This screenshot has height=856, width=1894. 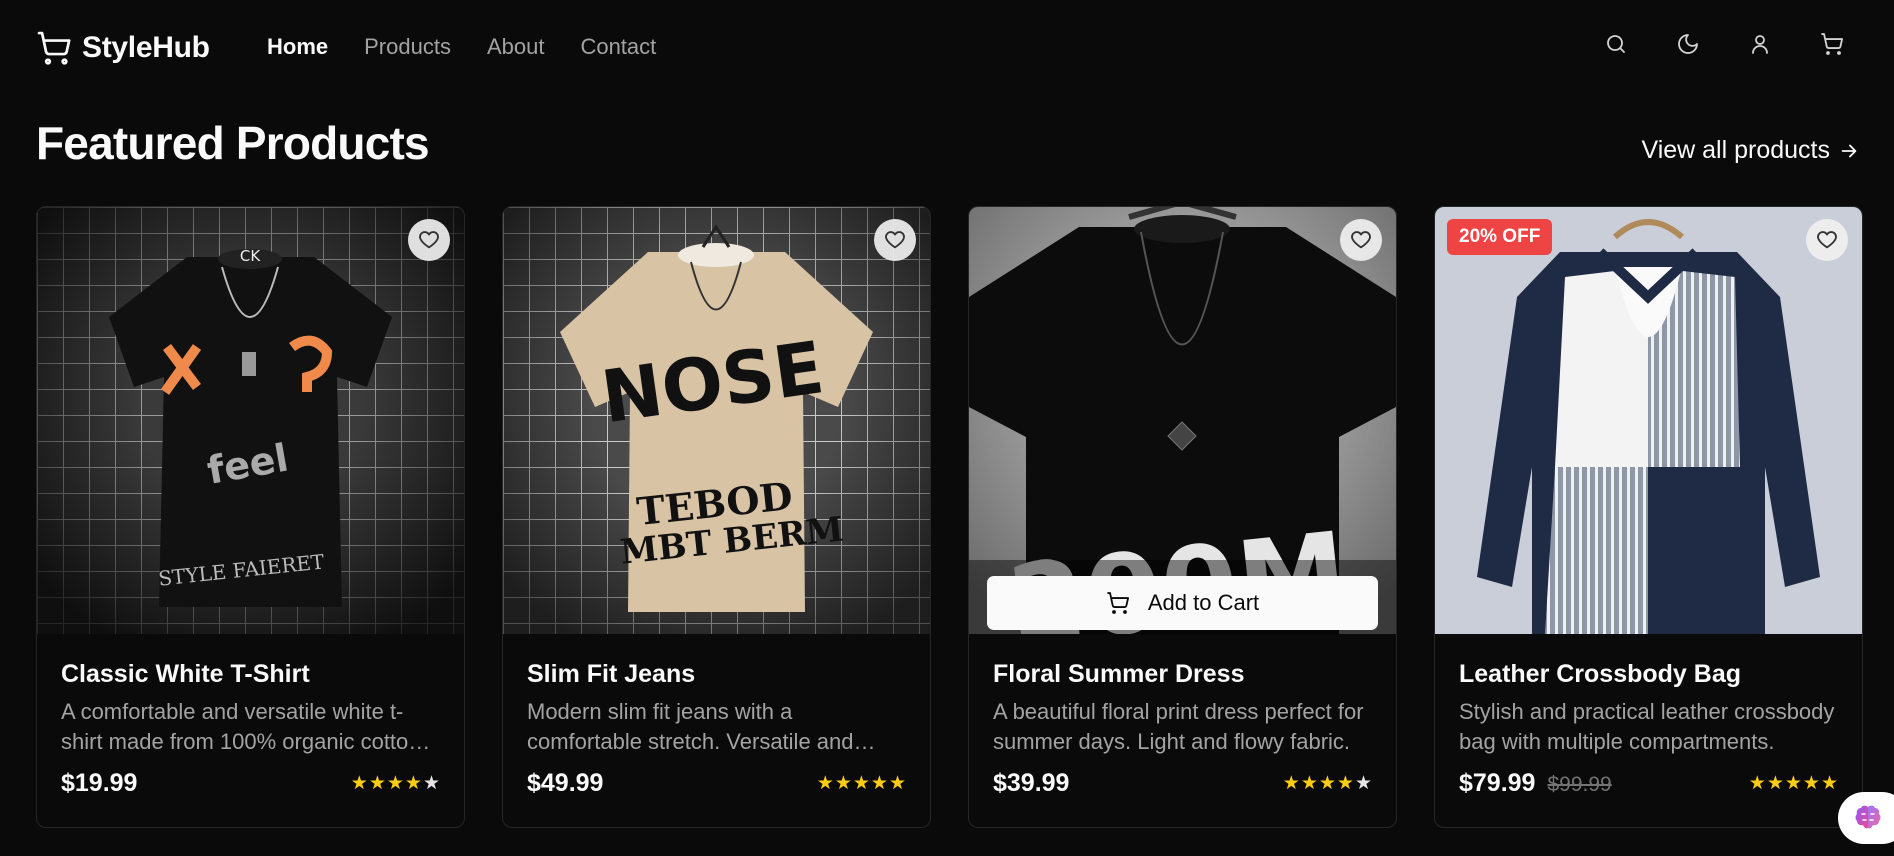 What do you see at coordinates (1203, 602) in the screenshot?
I see `add-to-cart-label: Add to Cart` at bounding box center [1203, 602].